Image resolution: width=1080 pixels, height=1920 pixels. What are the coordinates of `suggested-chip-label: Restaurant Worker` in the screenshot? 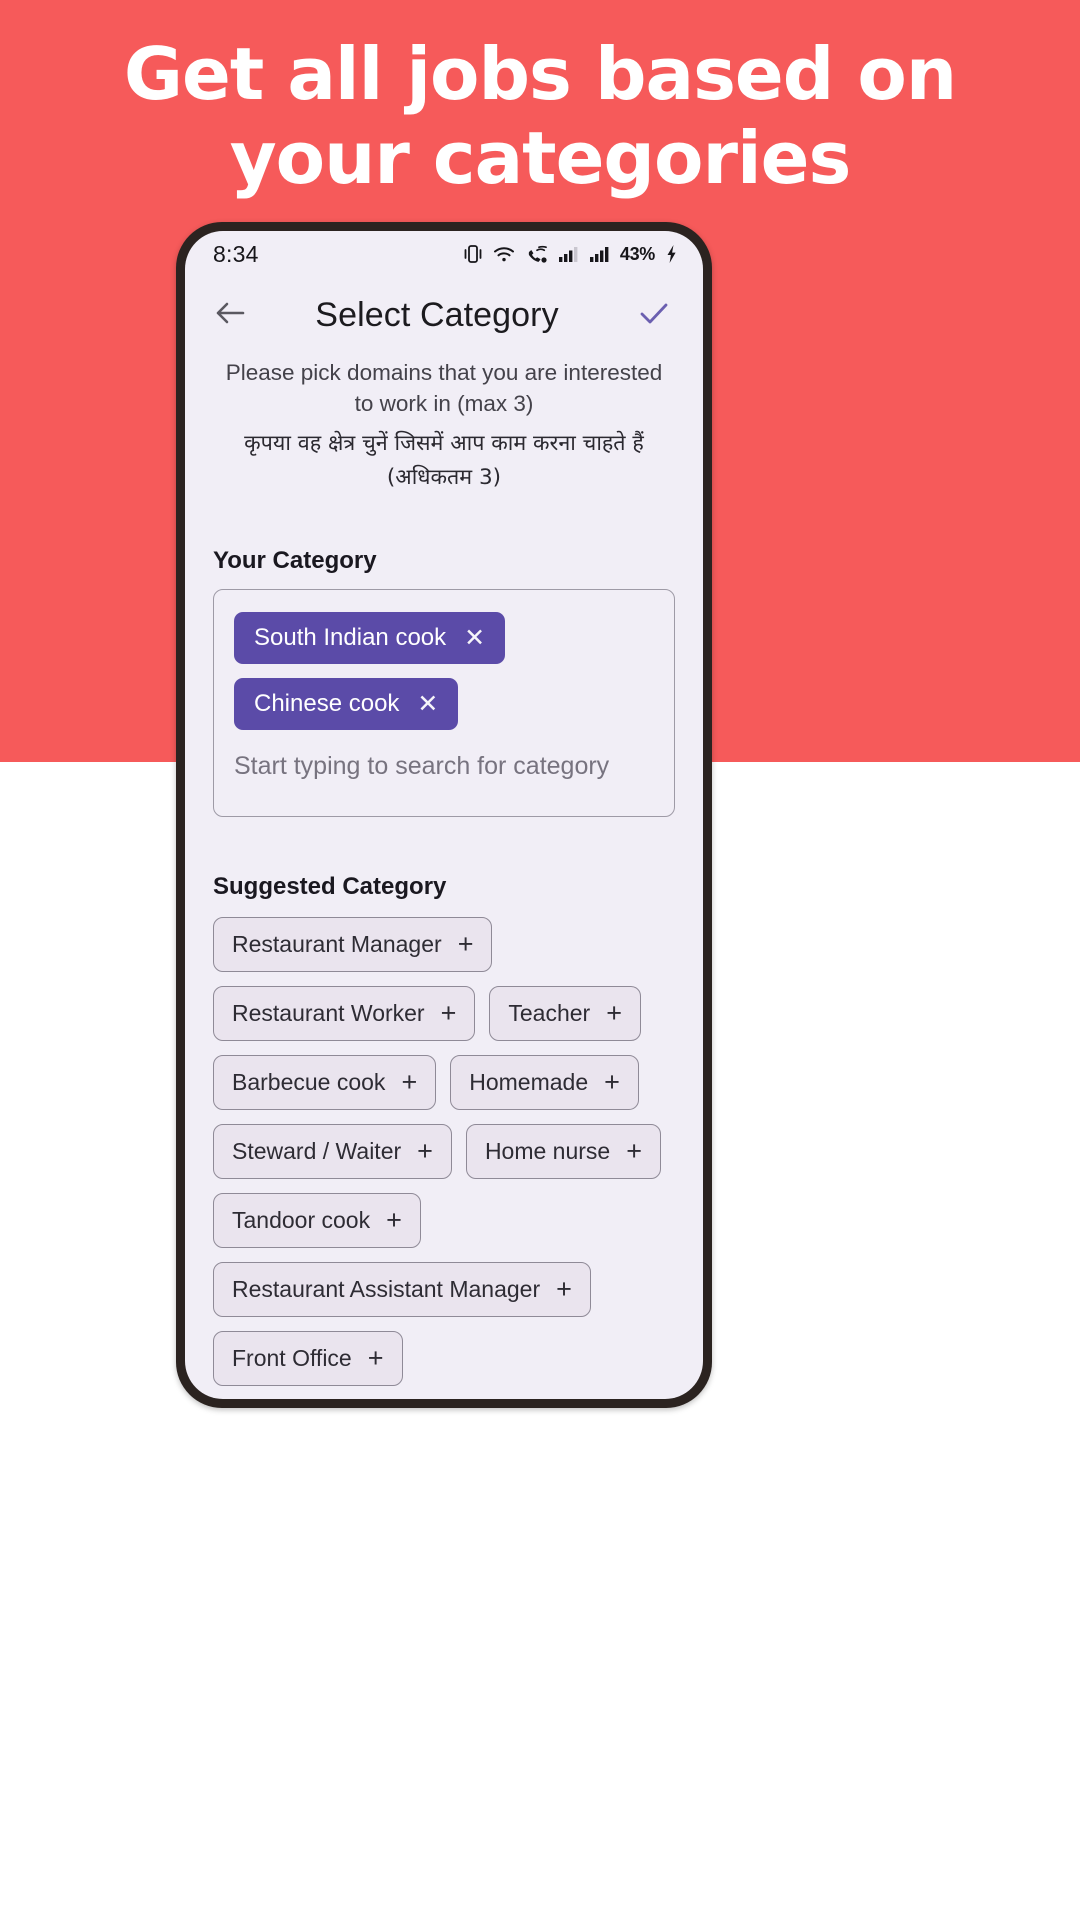 It's located at (328, 1013).